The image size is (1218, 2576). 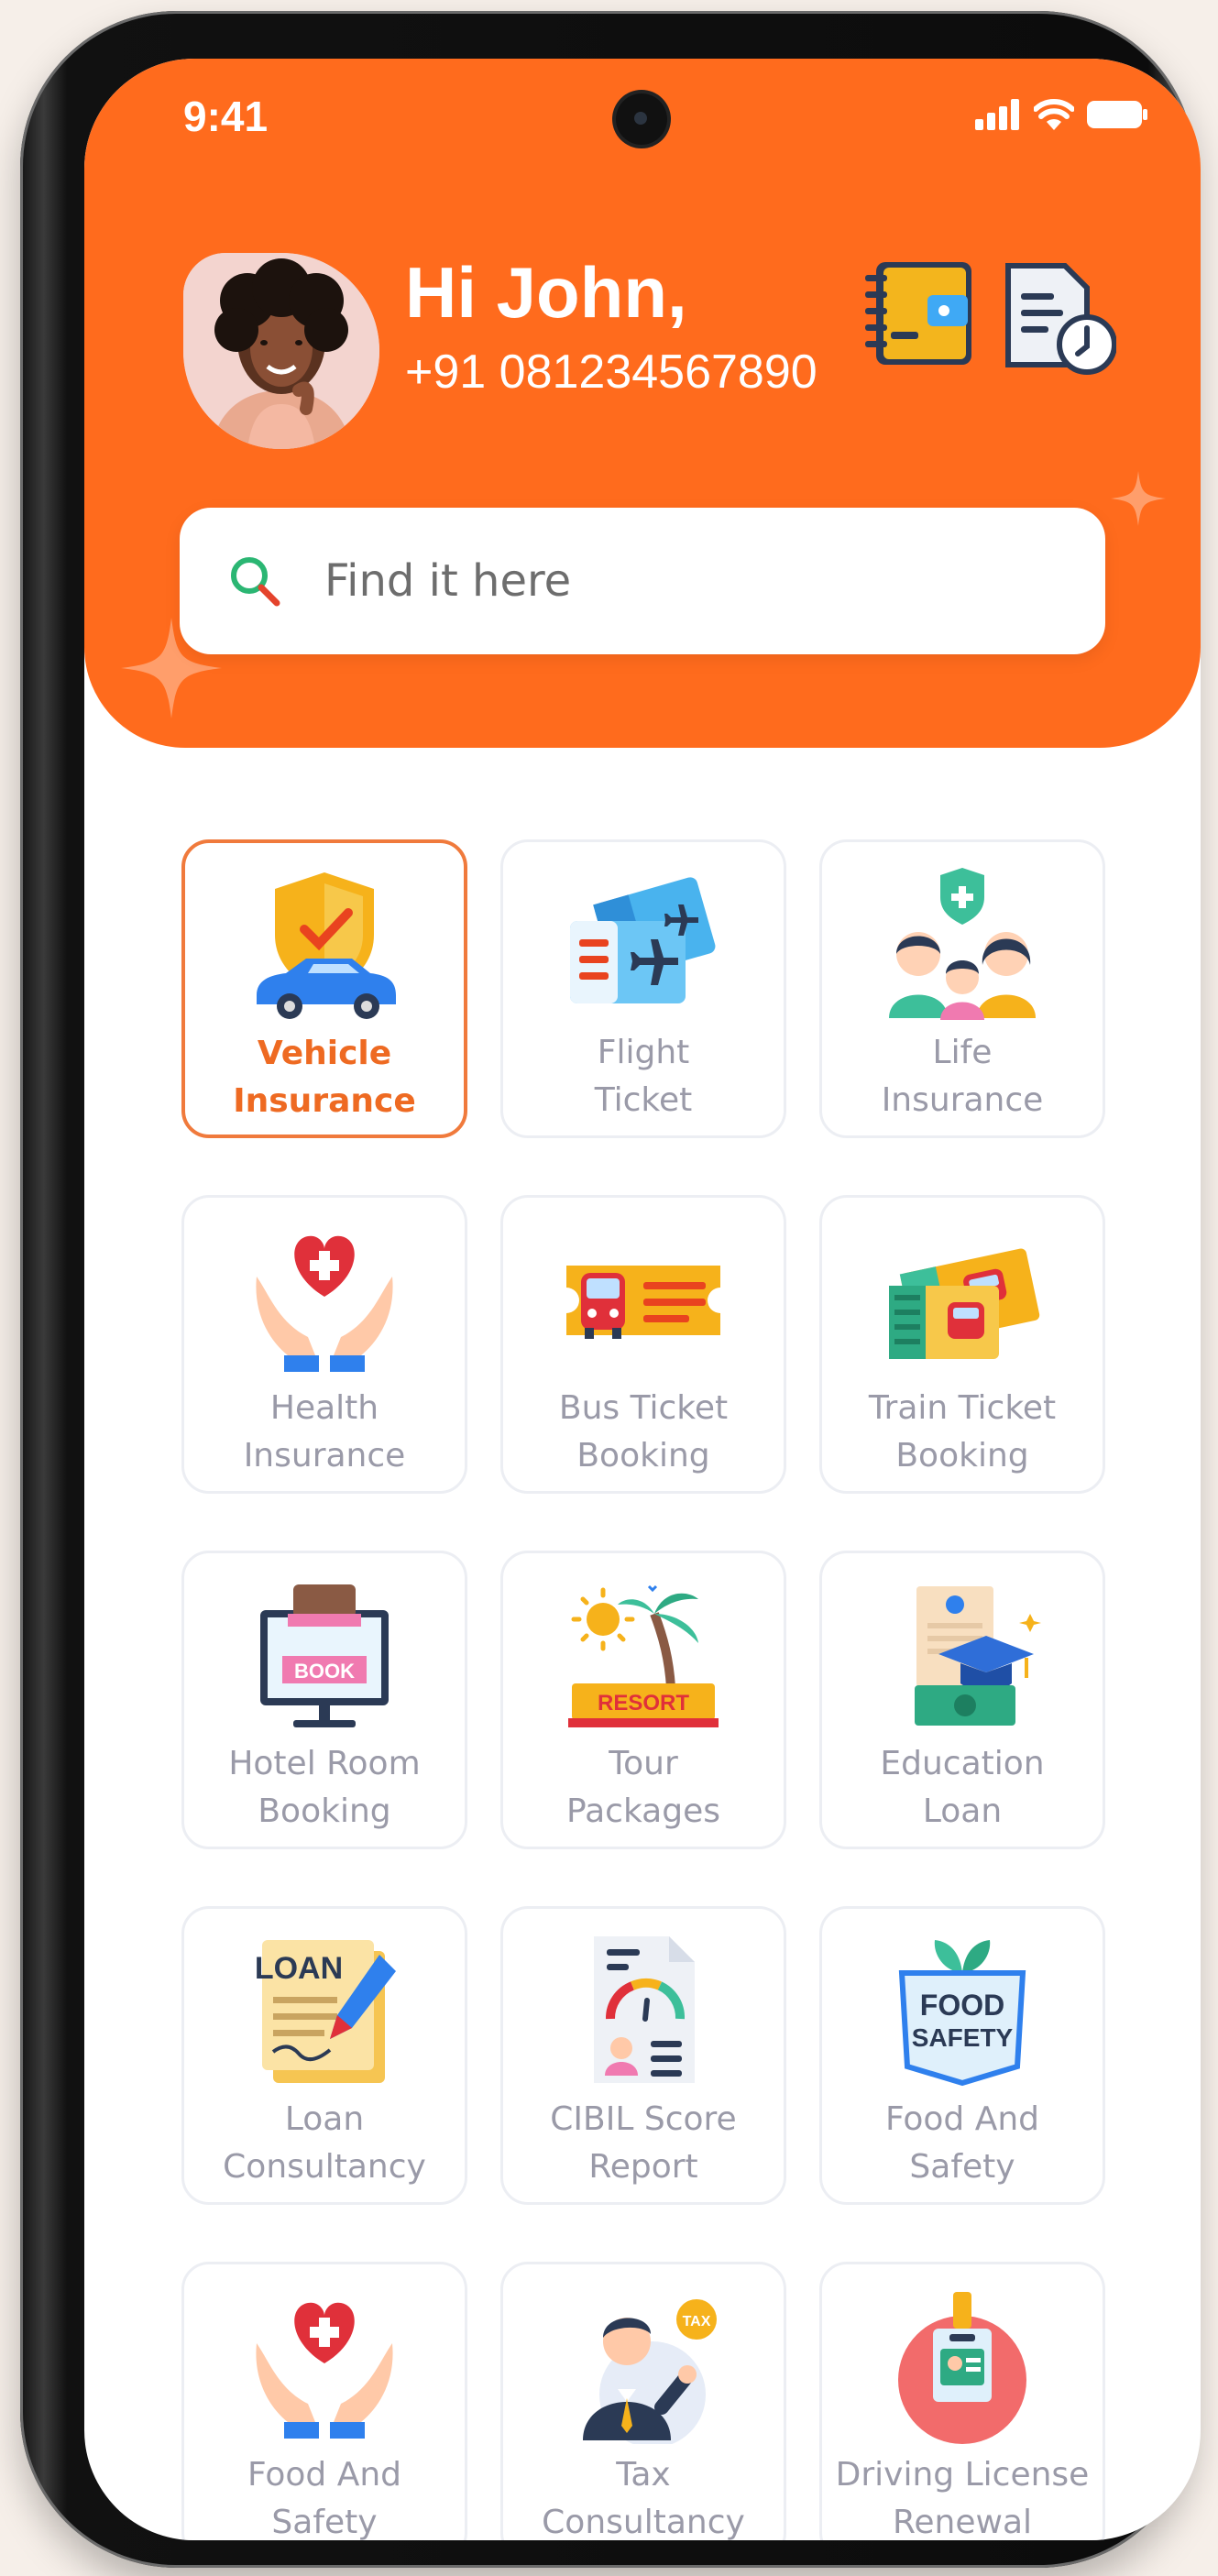 I want to click on service-tile-tax-consultancy: TAX Tax Consultancy, so click(x=643, y=2401).